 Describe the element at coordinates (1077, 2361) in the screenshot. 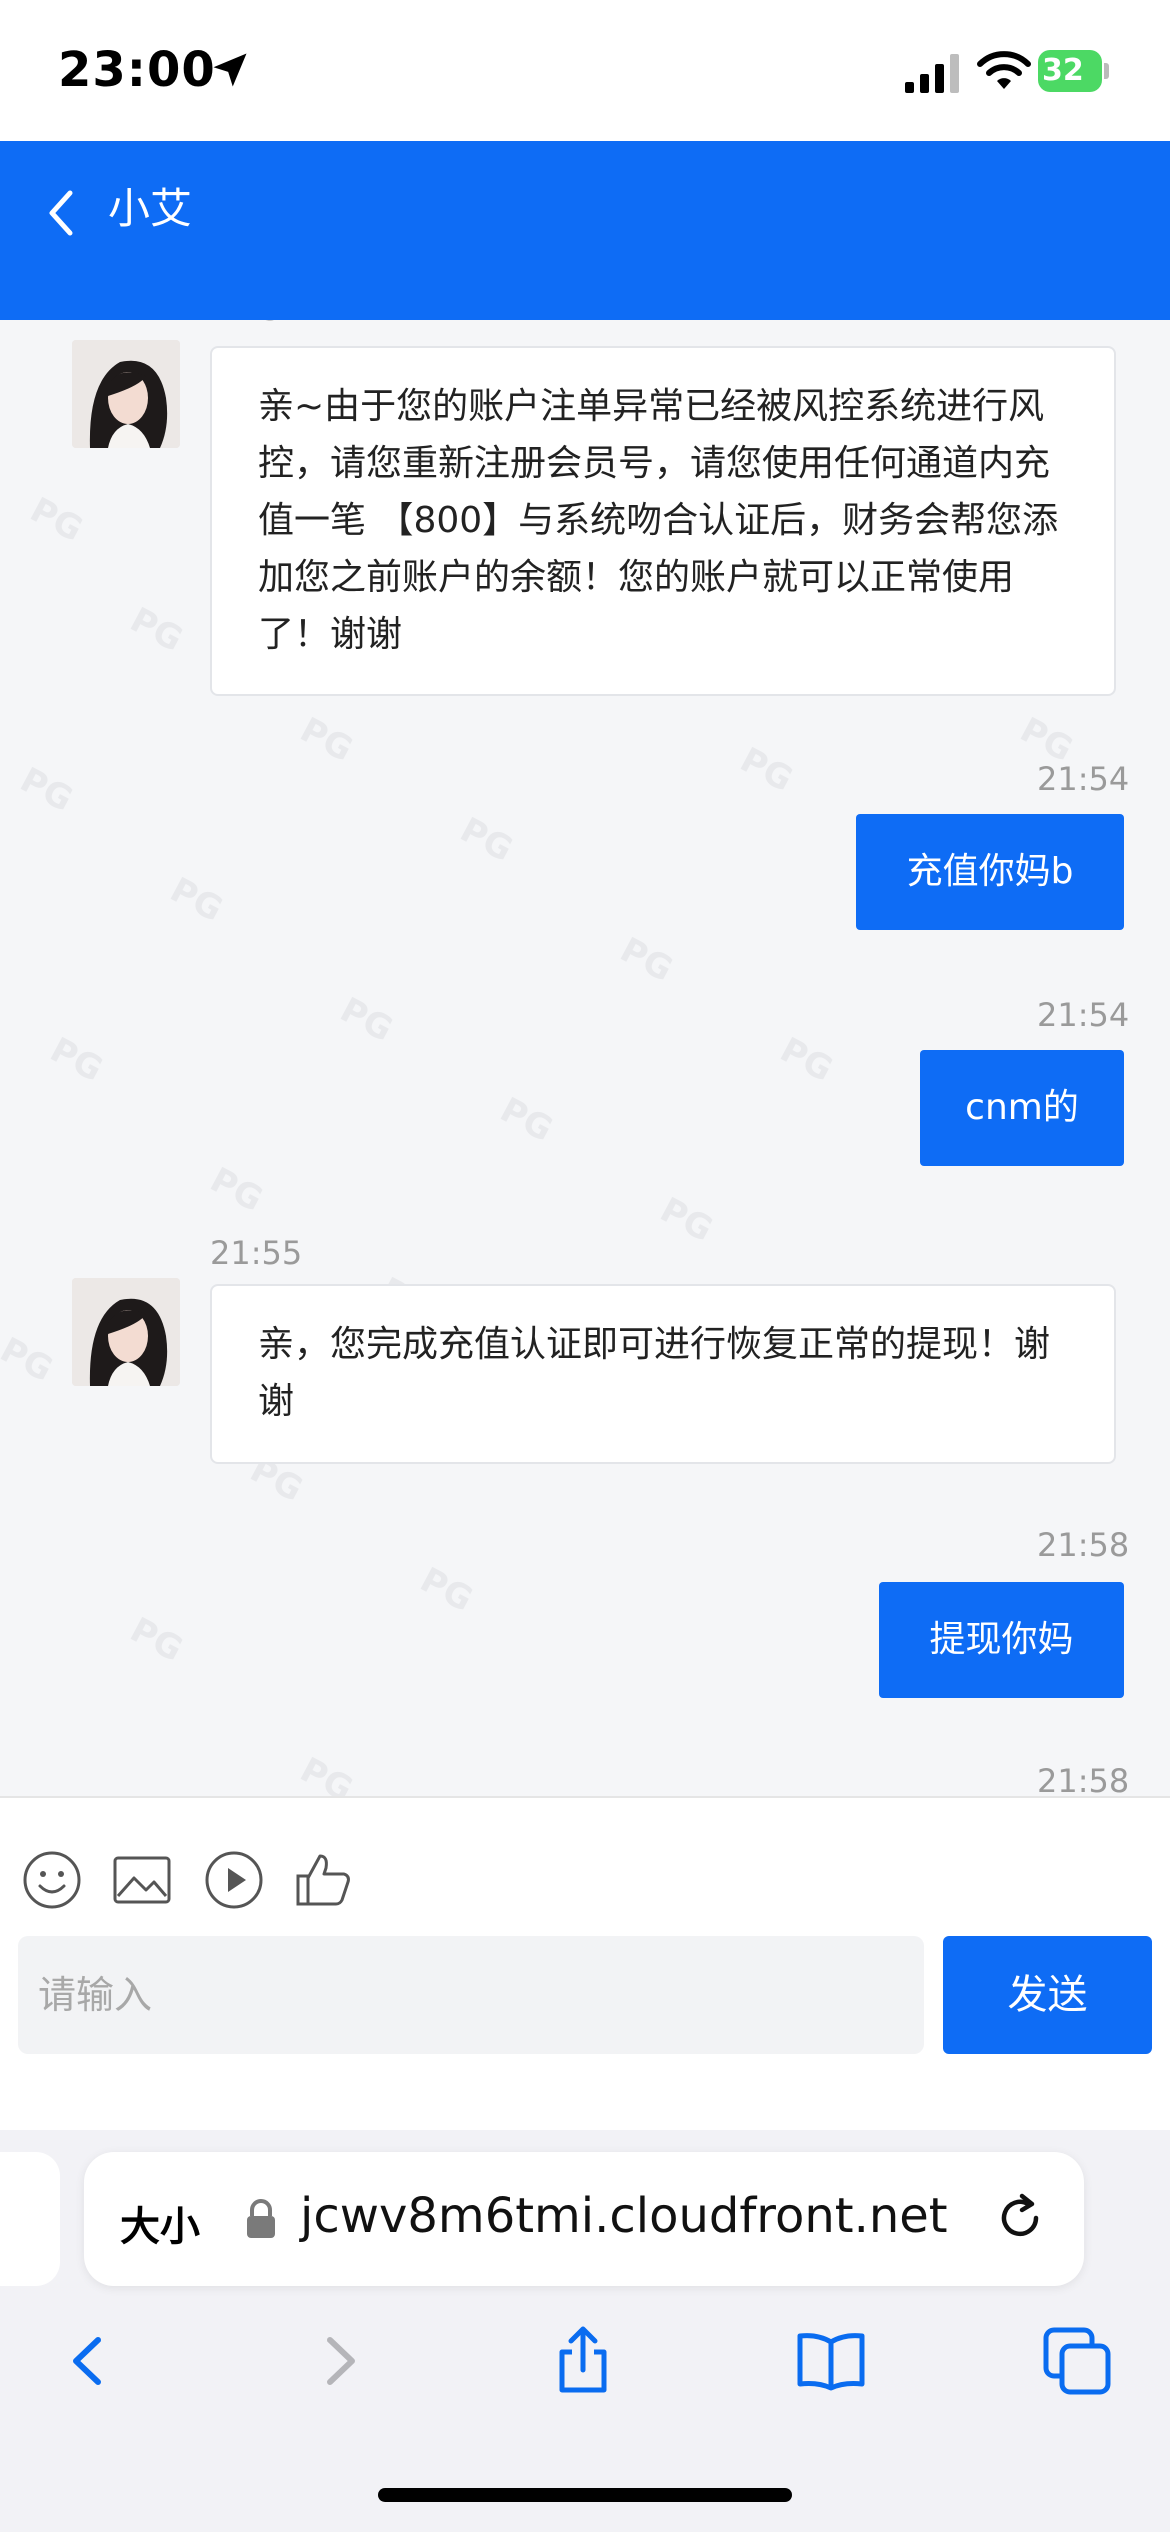

I see `tabs-icon` at that location.